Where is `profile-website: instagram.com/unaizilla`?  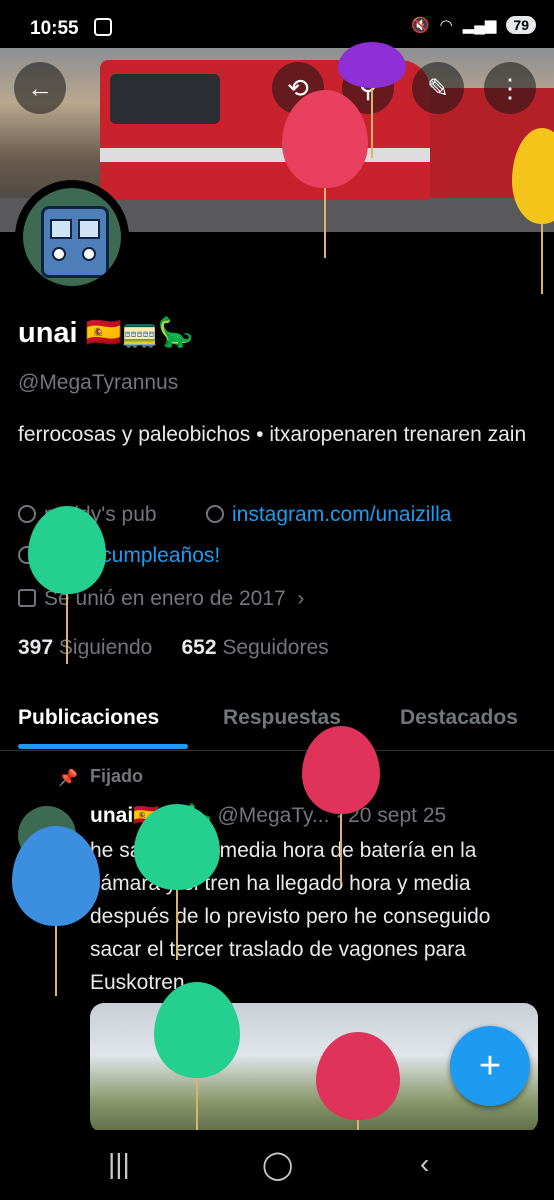
profile-website: instagram.com/unaizilla is located at coordinates (328, 515).